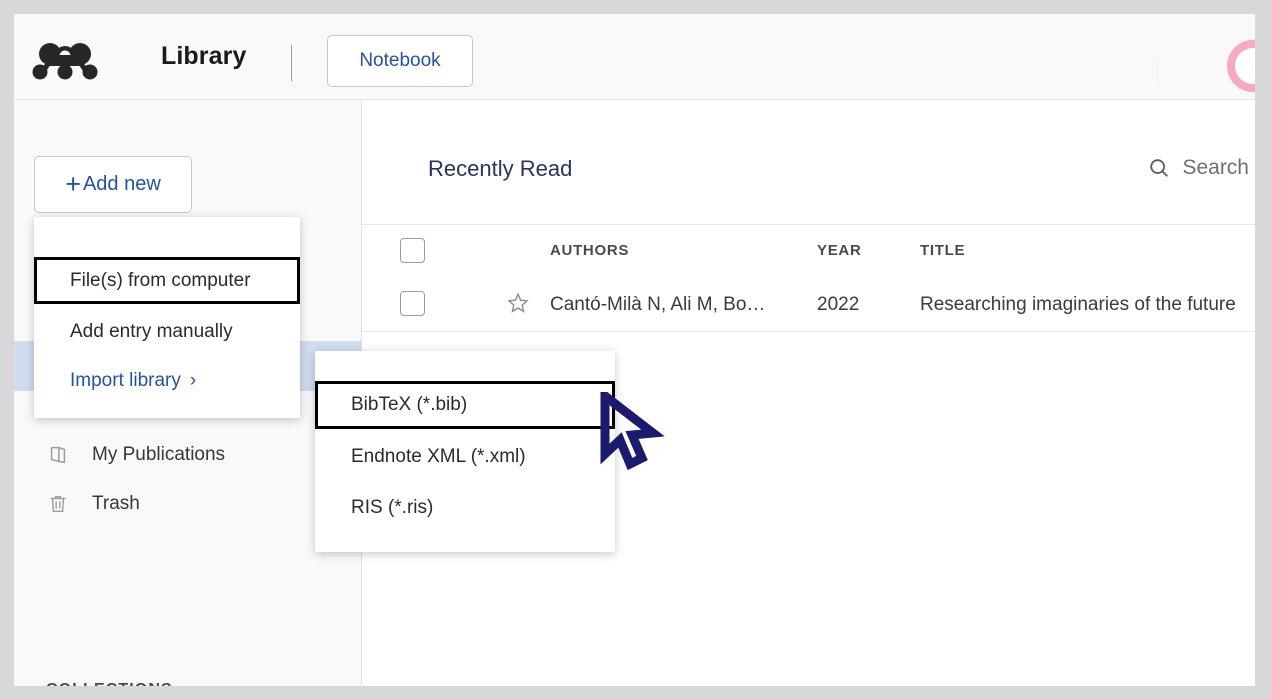  Describe the element at coordinates (291, 63) in the screenshot. I see `header-divider` at that location.